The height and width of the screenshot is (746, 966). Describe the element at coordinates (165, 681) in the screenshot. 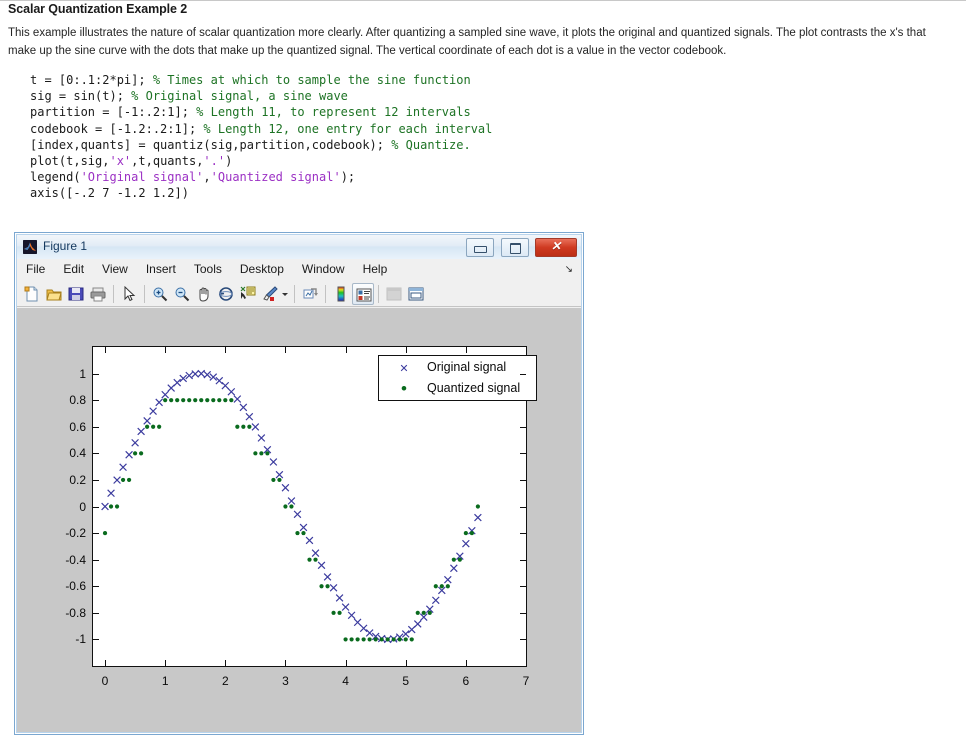

I see `x-axis-ticklabel: 1` at that location.